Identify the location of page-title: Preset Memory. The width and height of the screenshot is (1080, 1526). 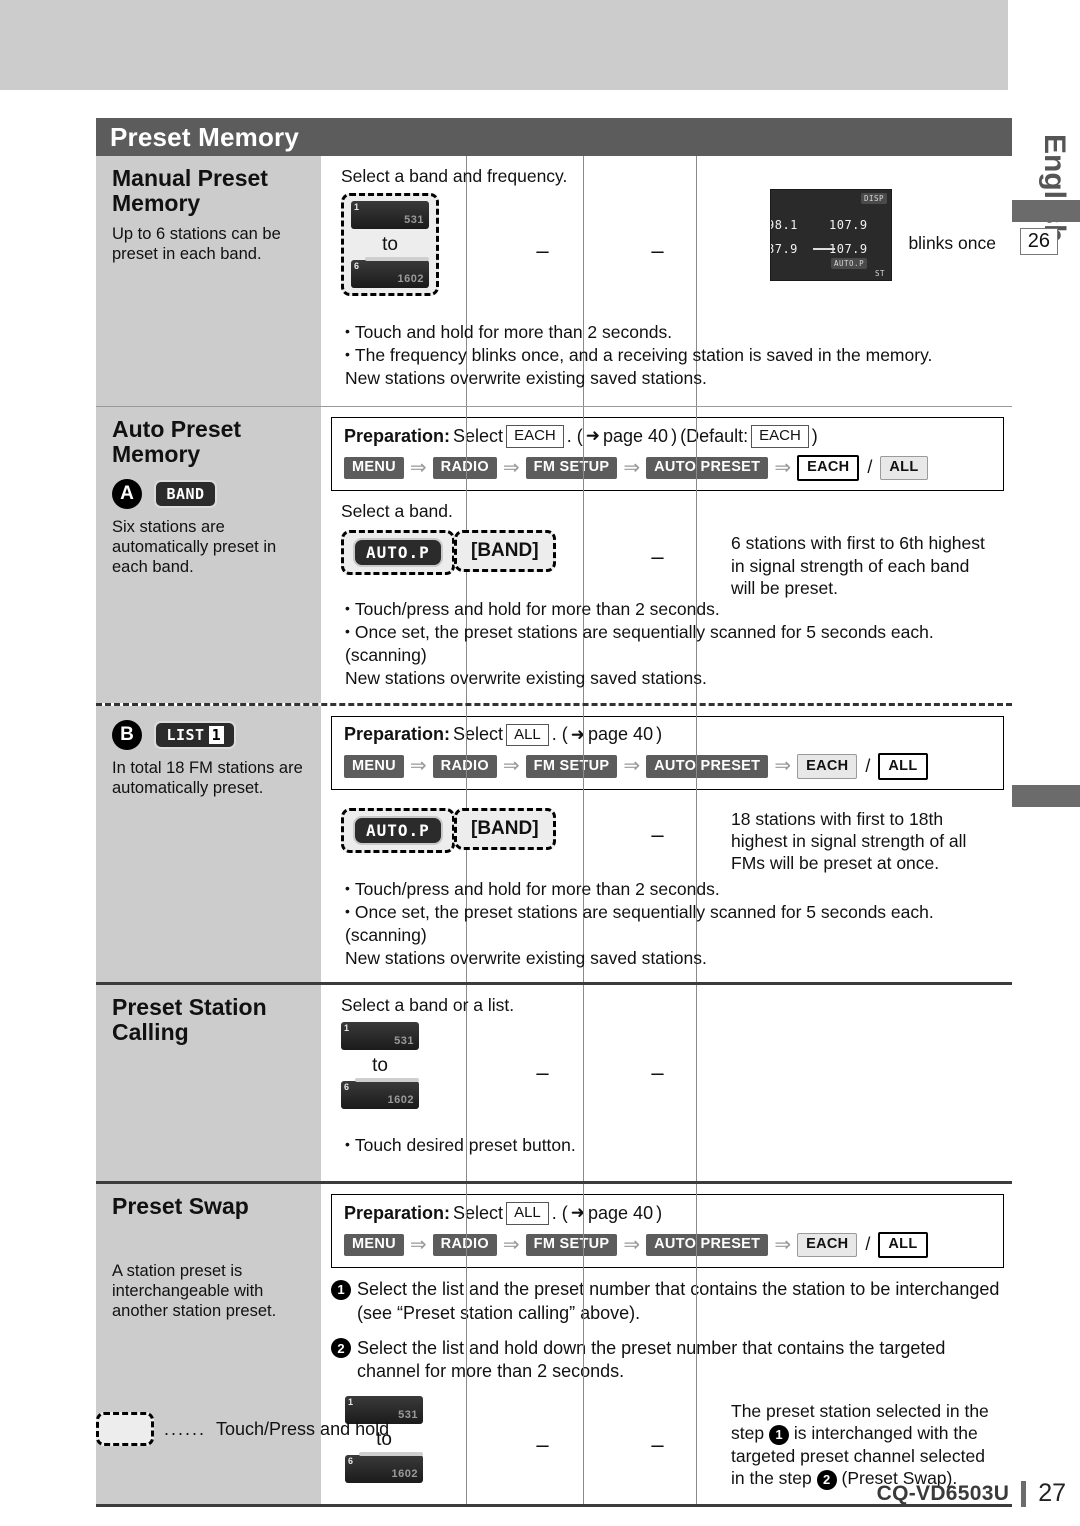
(205, 136).